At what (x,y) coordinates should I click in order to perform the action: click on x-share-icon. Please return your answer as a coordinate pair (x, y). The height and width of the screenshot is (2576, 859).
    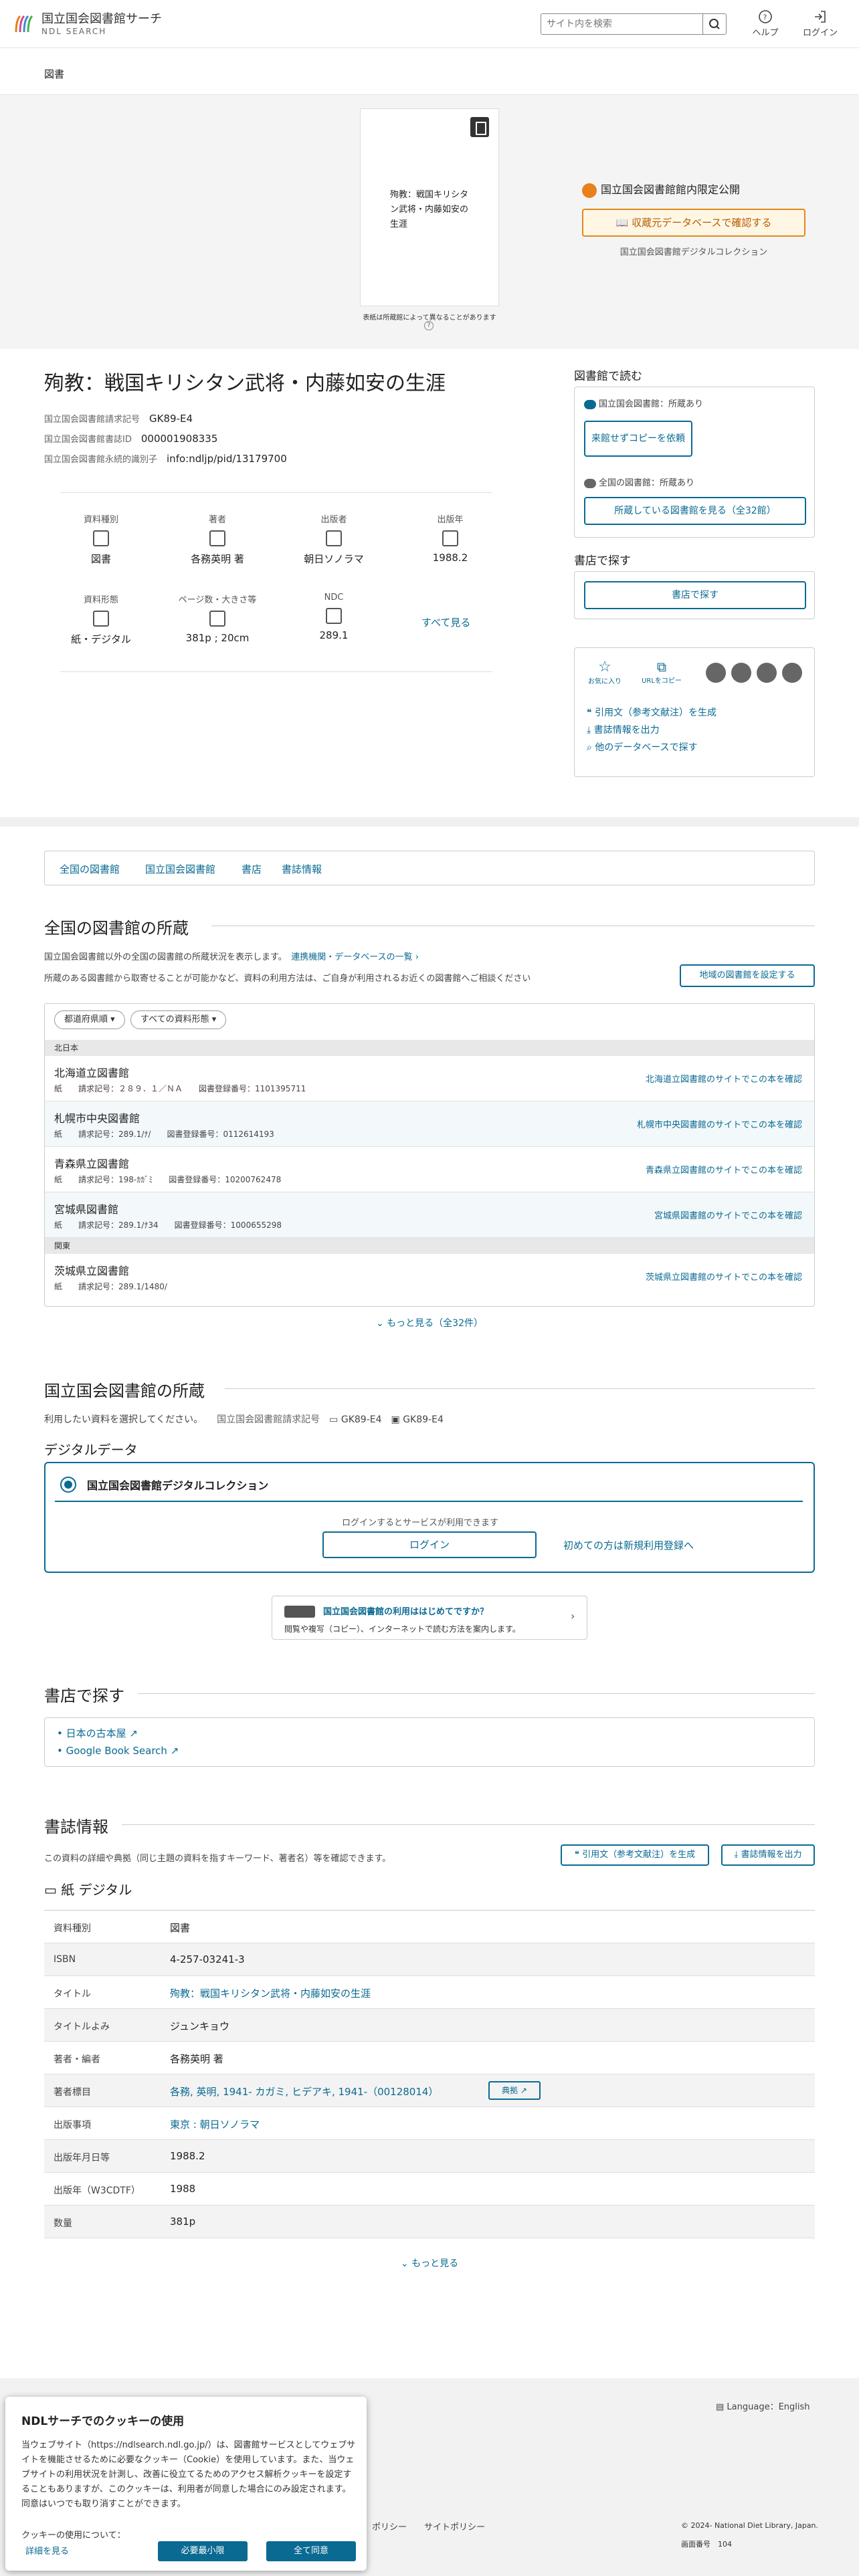
    Looking at the image, I should click on (716, 673).